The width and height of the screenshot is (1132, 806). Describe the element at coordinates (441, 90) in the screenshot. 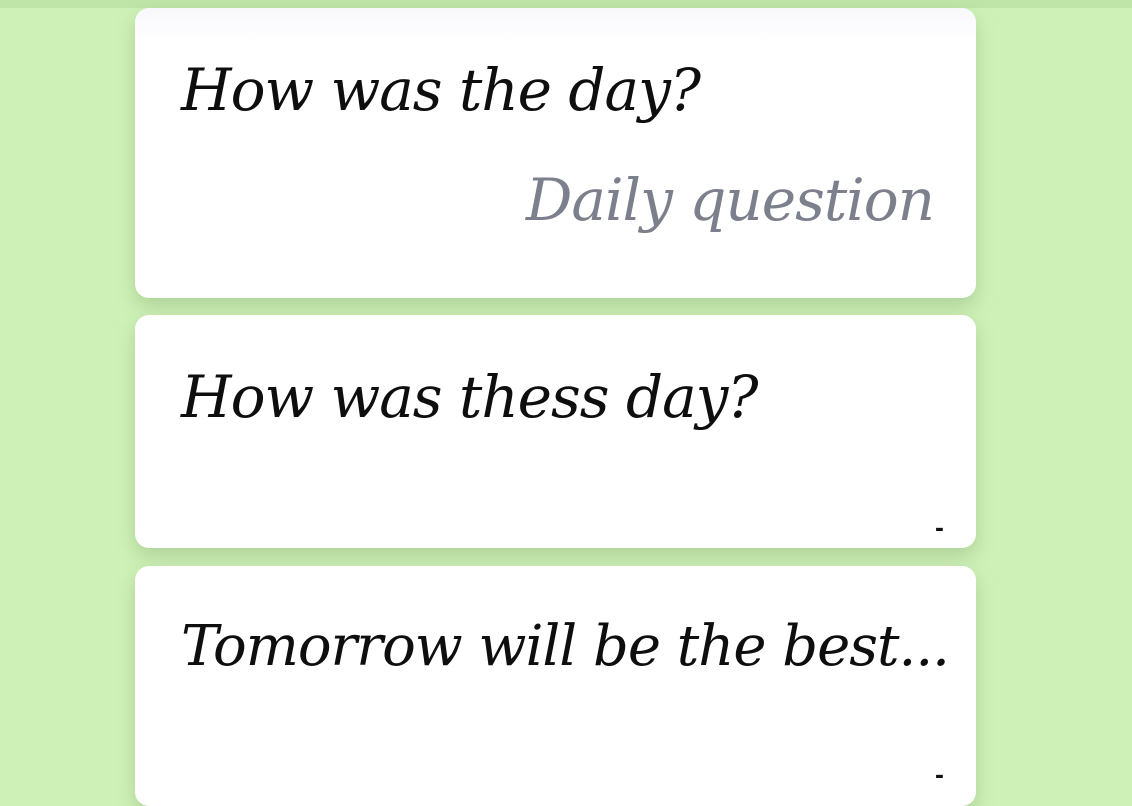

I see `entry-text: How was the day?` at that location.